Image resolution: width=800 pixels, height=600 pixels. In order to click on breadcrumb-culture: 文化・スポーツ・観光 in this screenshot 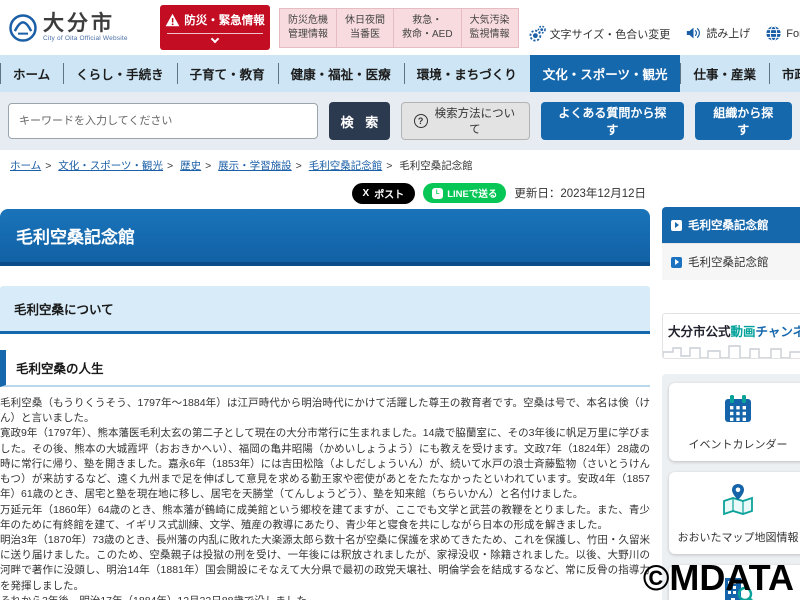, I will do `click(110, 166)`.